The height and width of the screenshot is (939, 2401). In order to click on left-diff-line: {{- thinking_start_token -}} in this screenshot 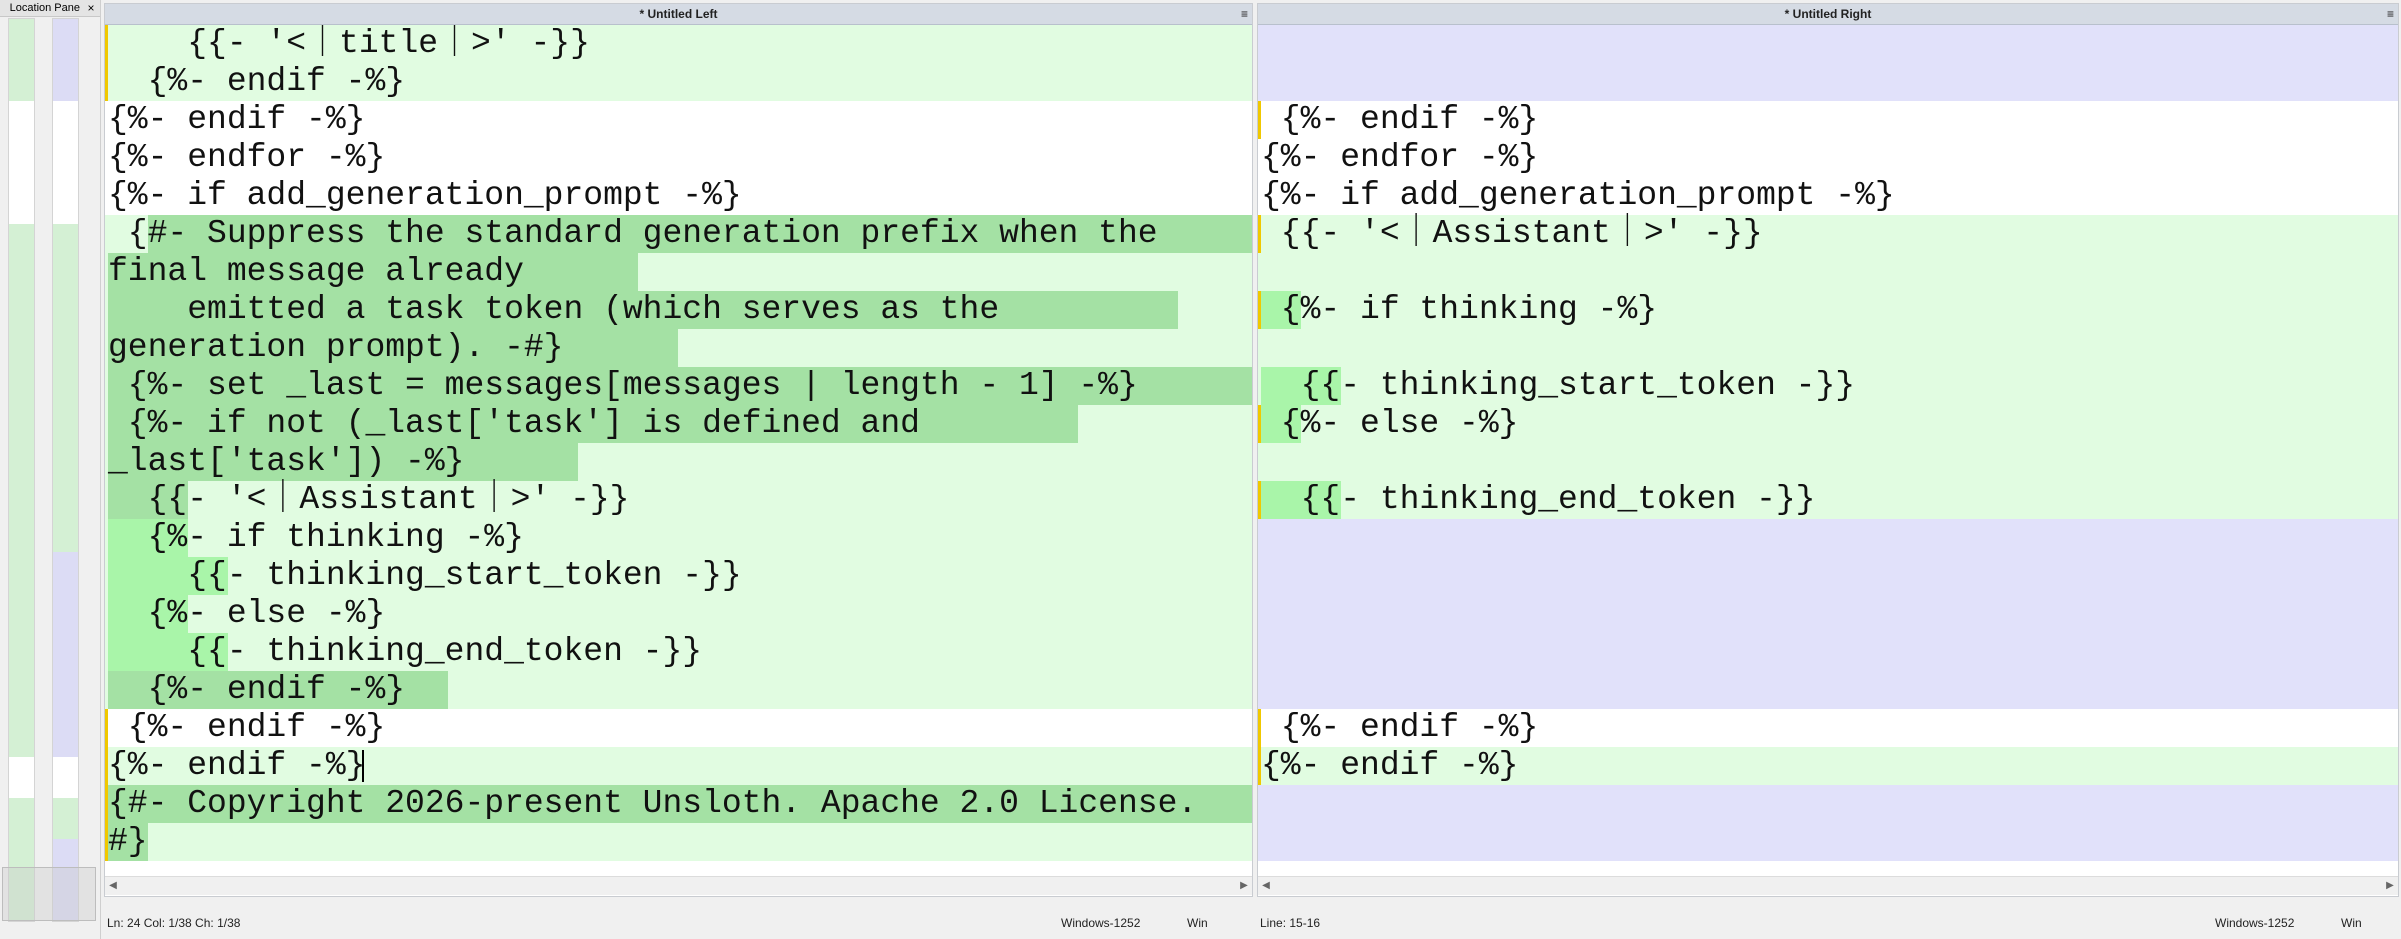, I will do `click(678, 576)`.